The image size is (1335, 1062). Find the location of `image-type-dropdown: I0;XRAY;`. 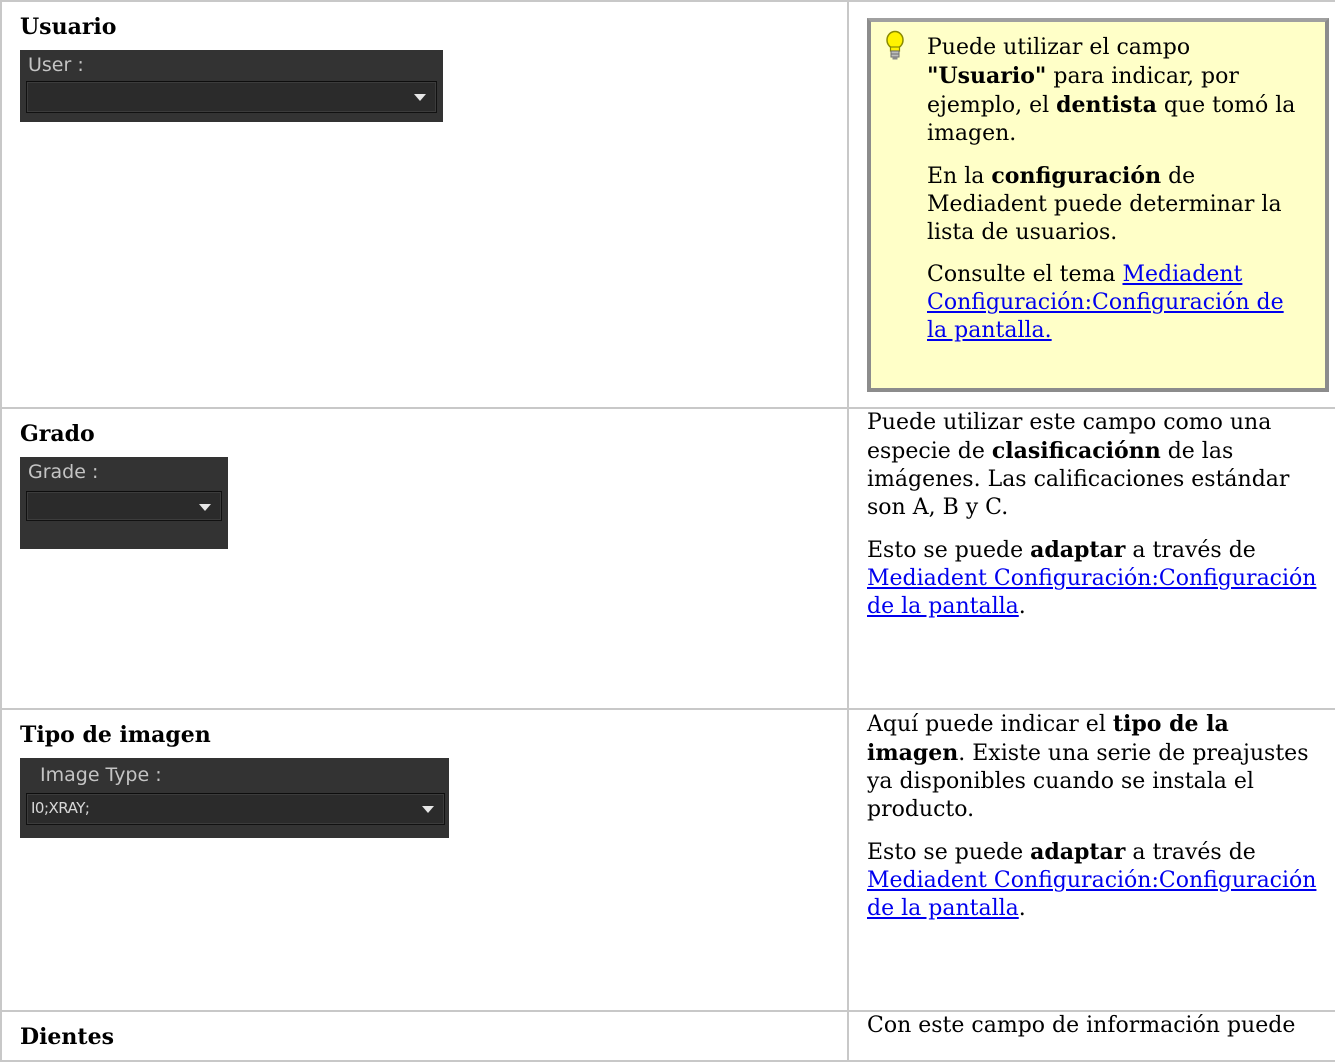

image-type-dropdown: I0;XRAY; is located at coordinates (235, 809).